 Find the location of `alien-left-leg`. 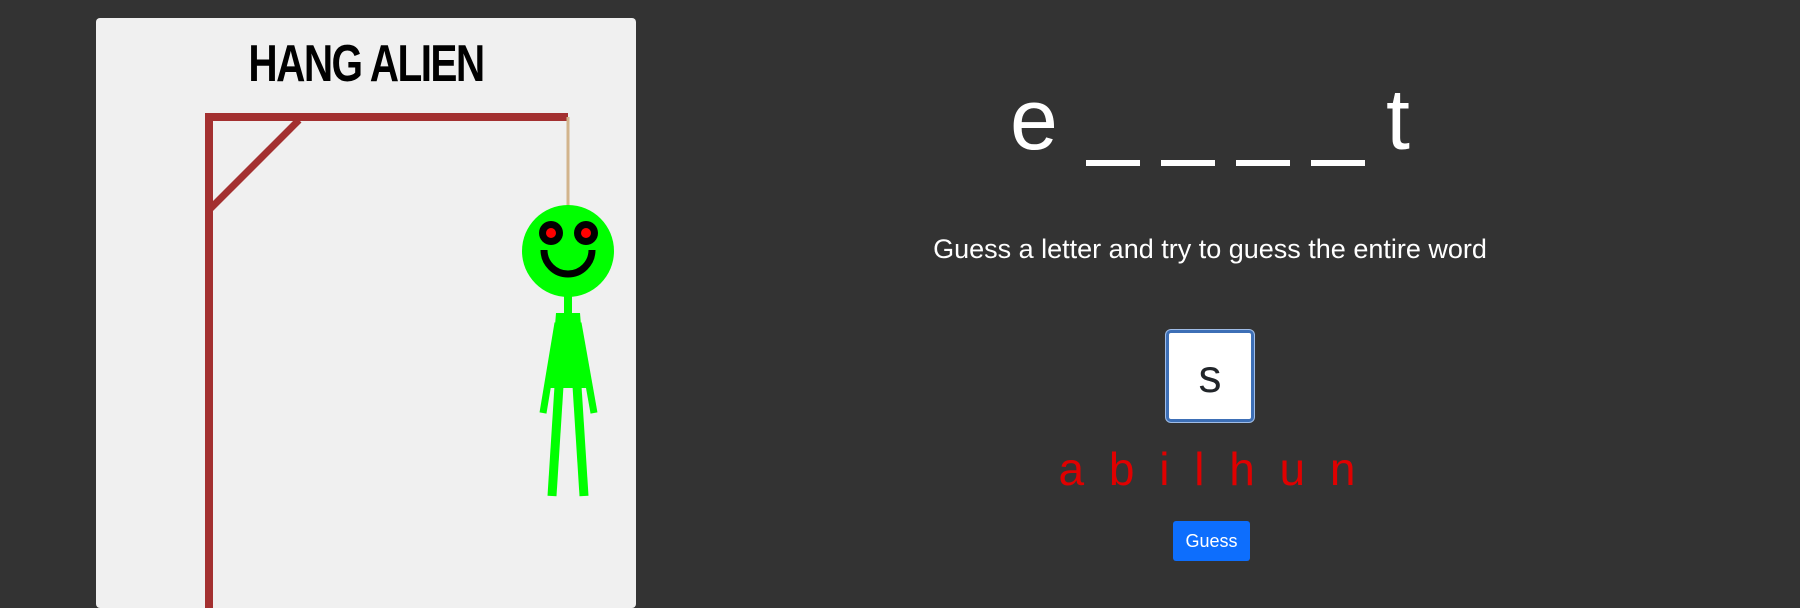

alien-left-leg is located at coordinates (555, 441).